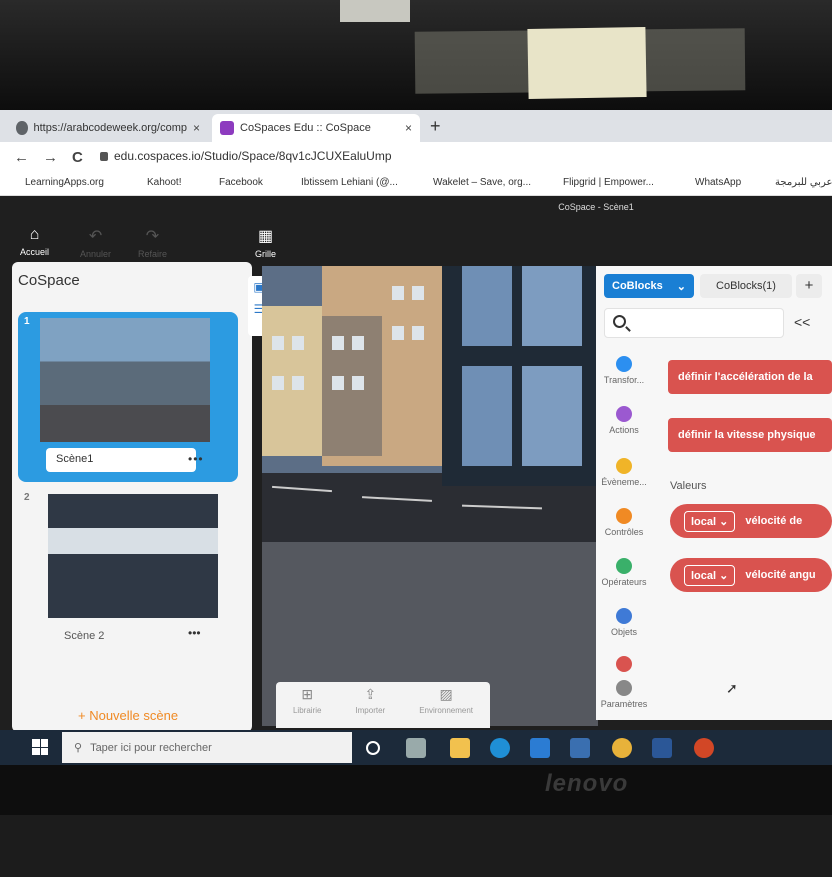  I want to click on category-actions: Actions, so click(624, 420).